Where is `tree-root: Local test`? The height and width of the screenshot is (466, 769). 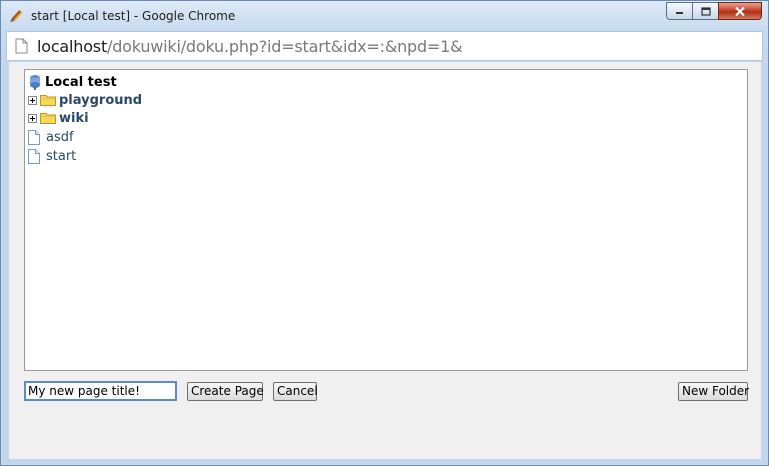 tree-root: Local test is located at coordinates (72, 82).